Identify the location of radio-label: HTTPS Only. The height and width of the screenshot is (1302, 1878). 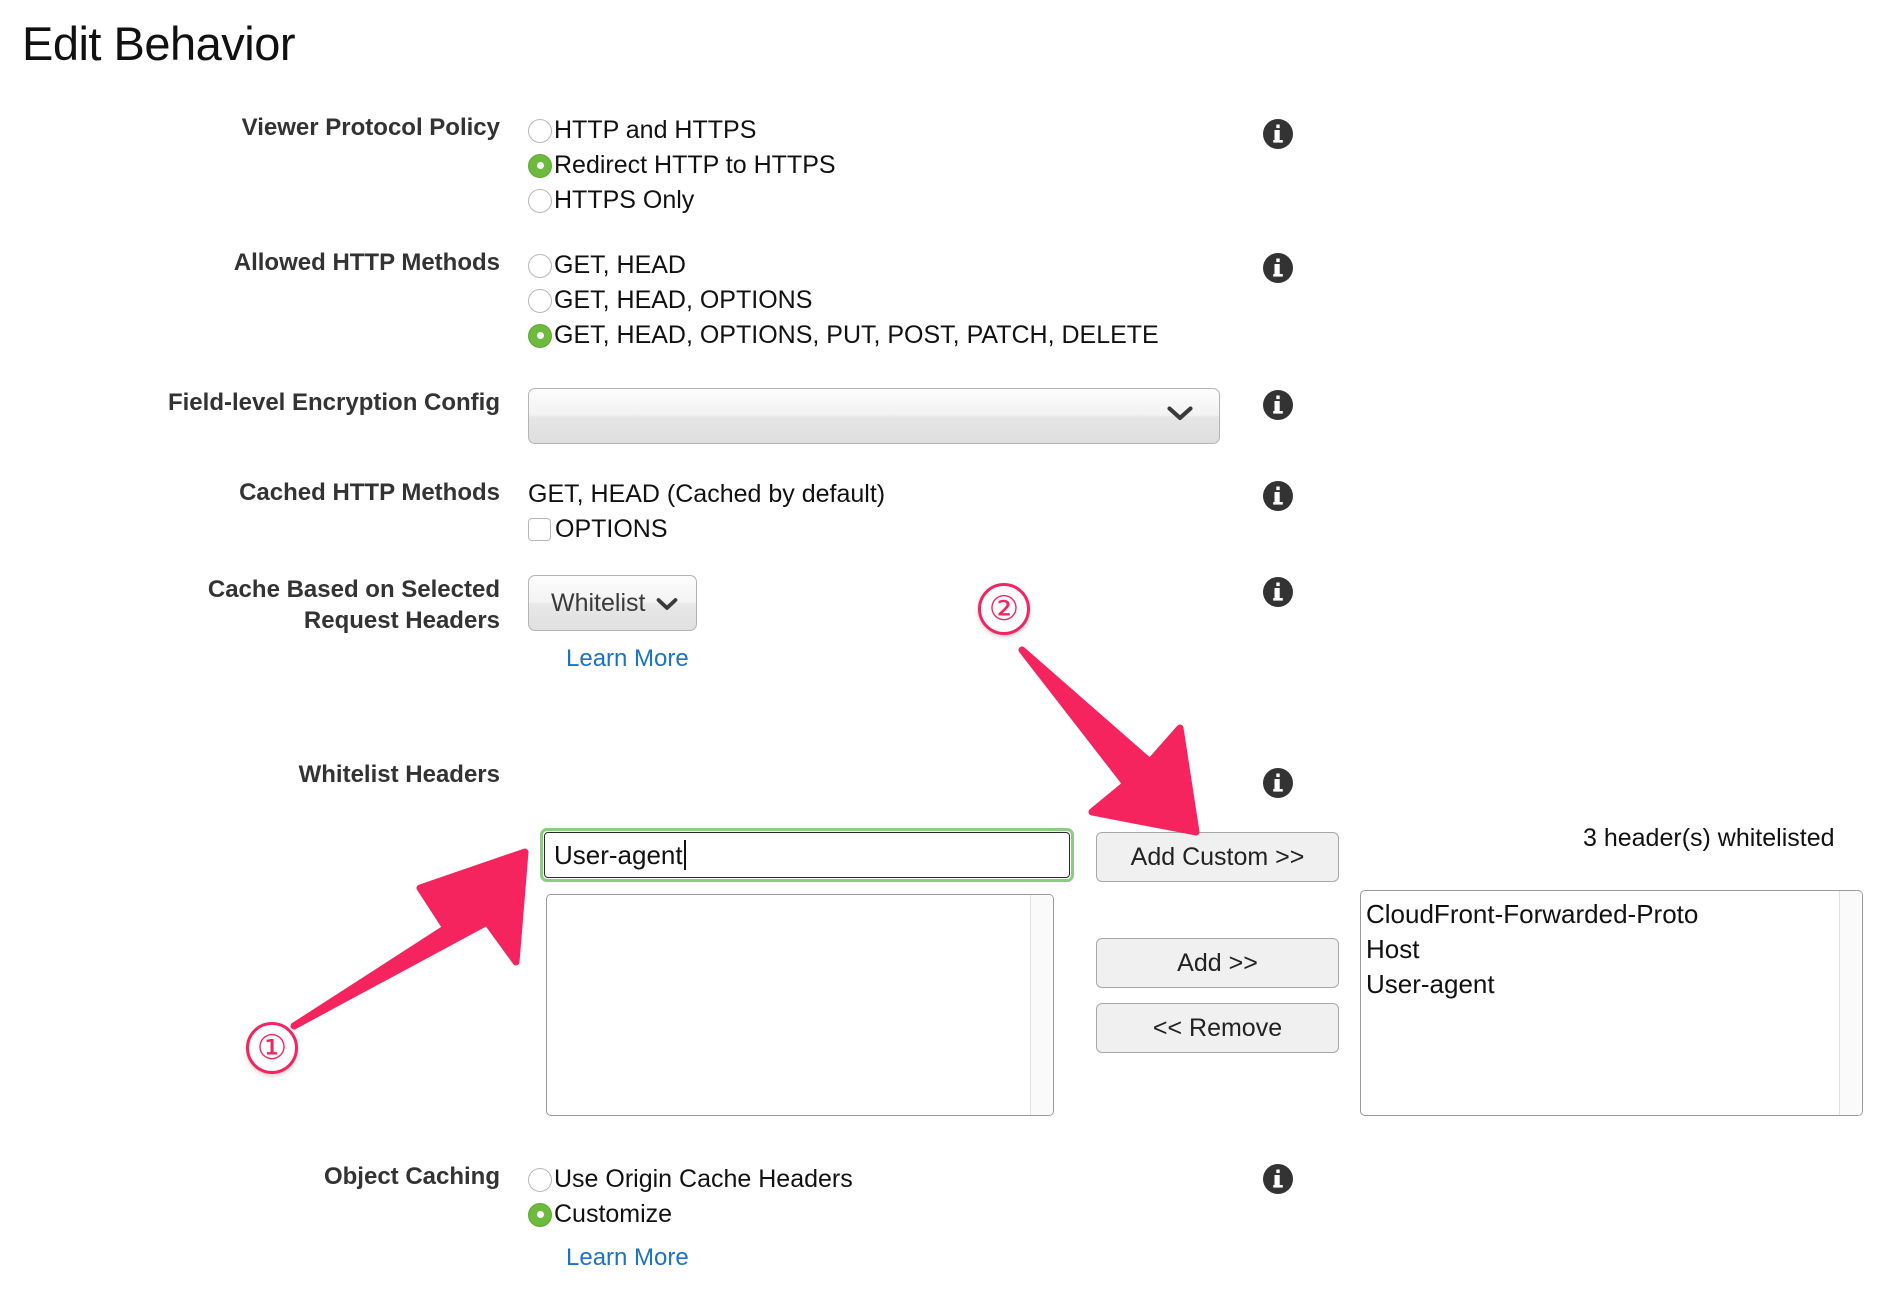
(624, 200).